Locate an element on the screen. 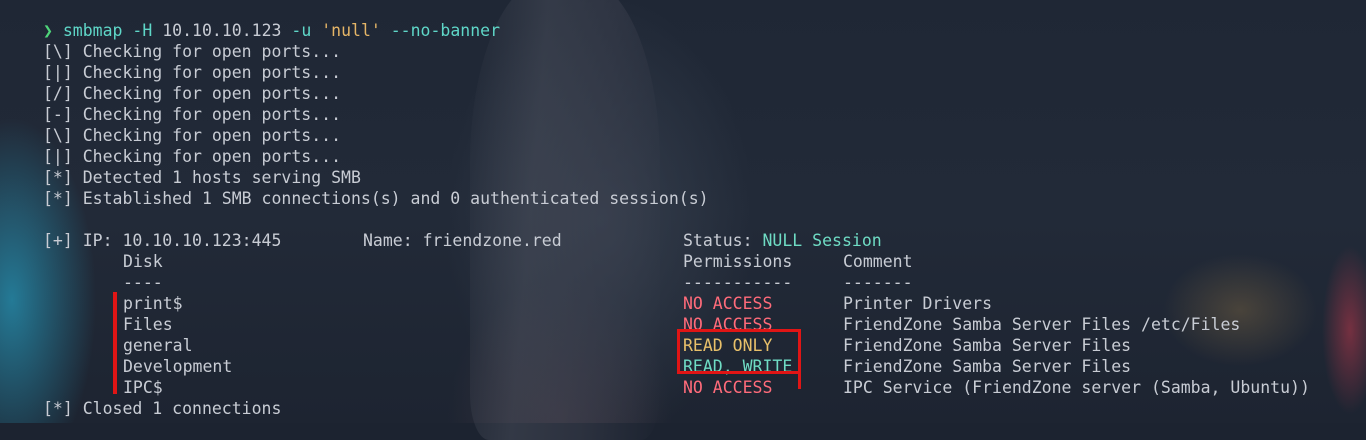  host-ip: [+] IP: 10.10.10.123:445 is located at coordinates (162, 240).